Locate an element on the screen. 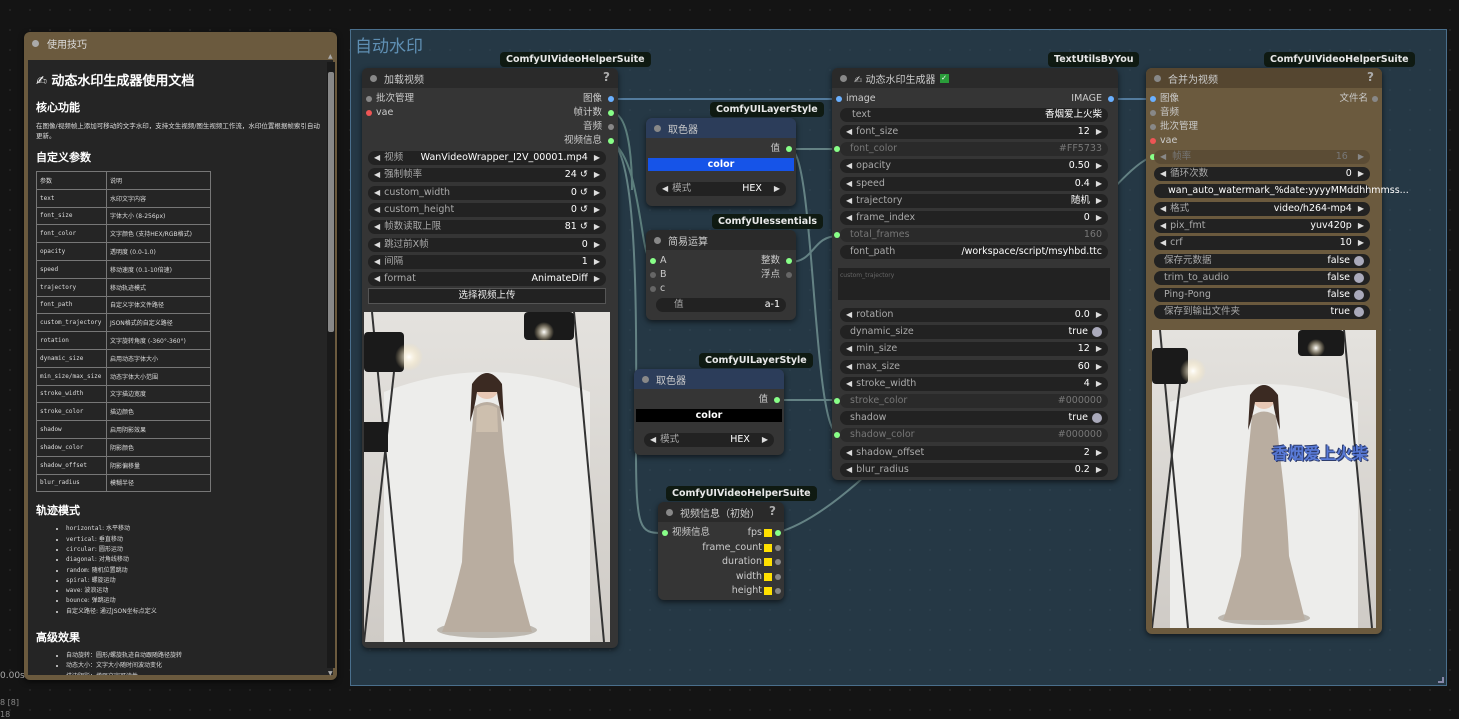  scrollbar-thumb is located at coordinates (331, 202).